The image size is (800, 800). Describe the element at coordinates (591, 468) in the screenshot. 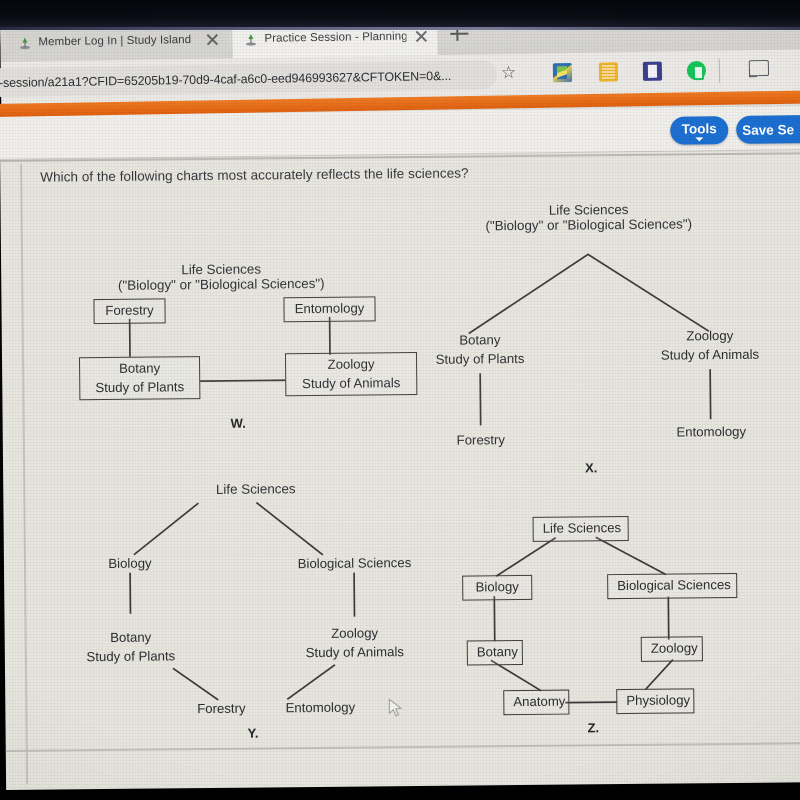

I see `chart-x-option-label: X.` at that location.